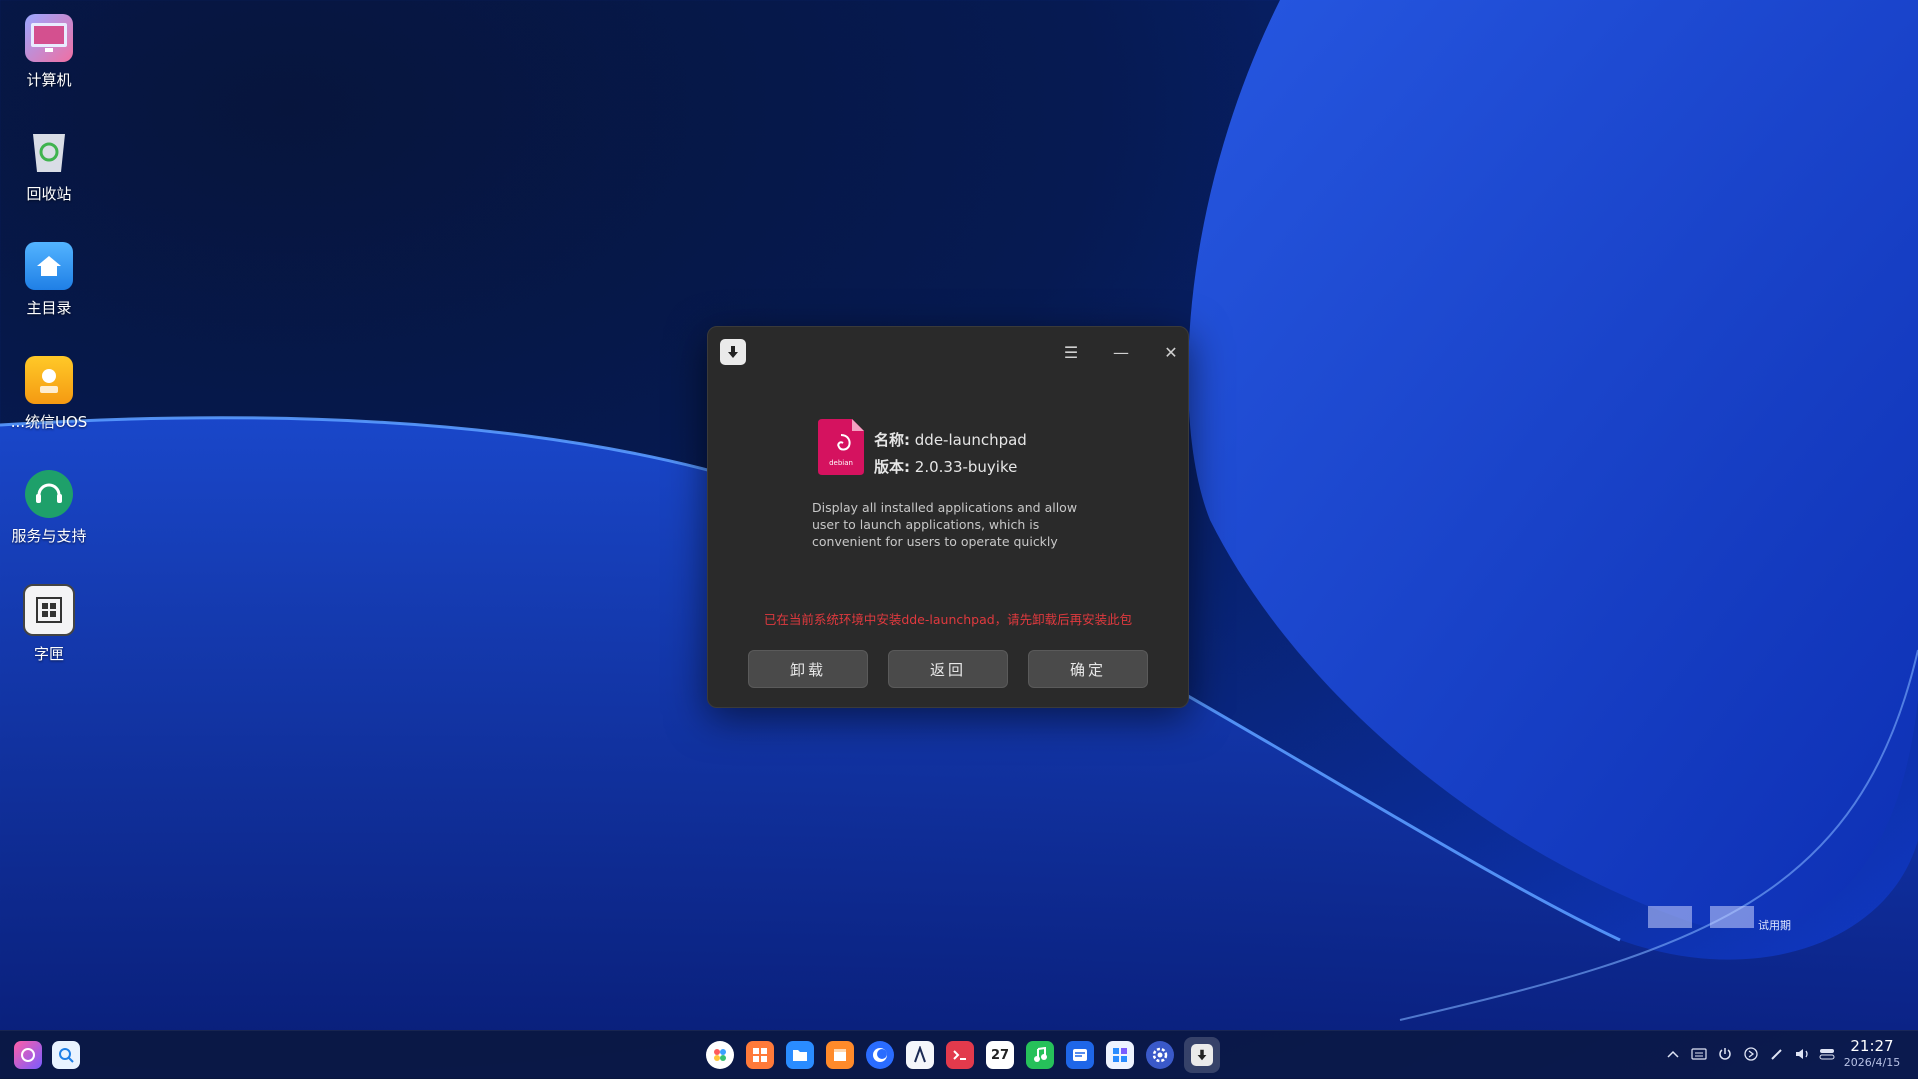 The image size is (1918, 1079). I want to click on music-icon, so click(1040, 1055).